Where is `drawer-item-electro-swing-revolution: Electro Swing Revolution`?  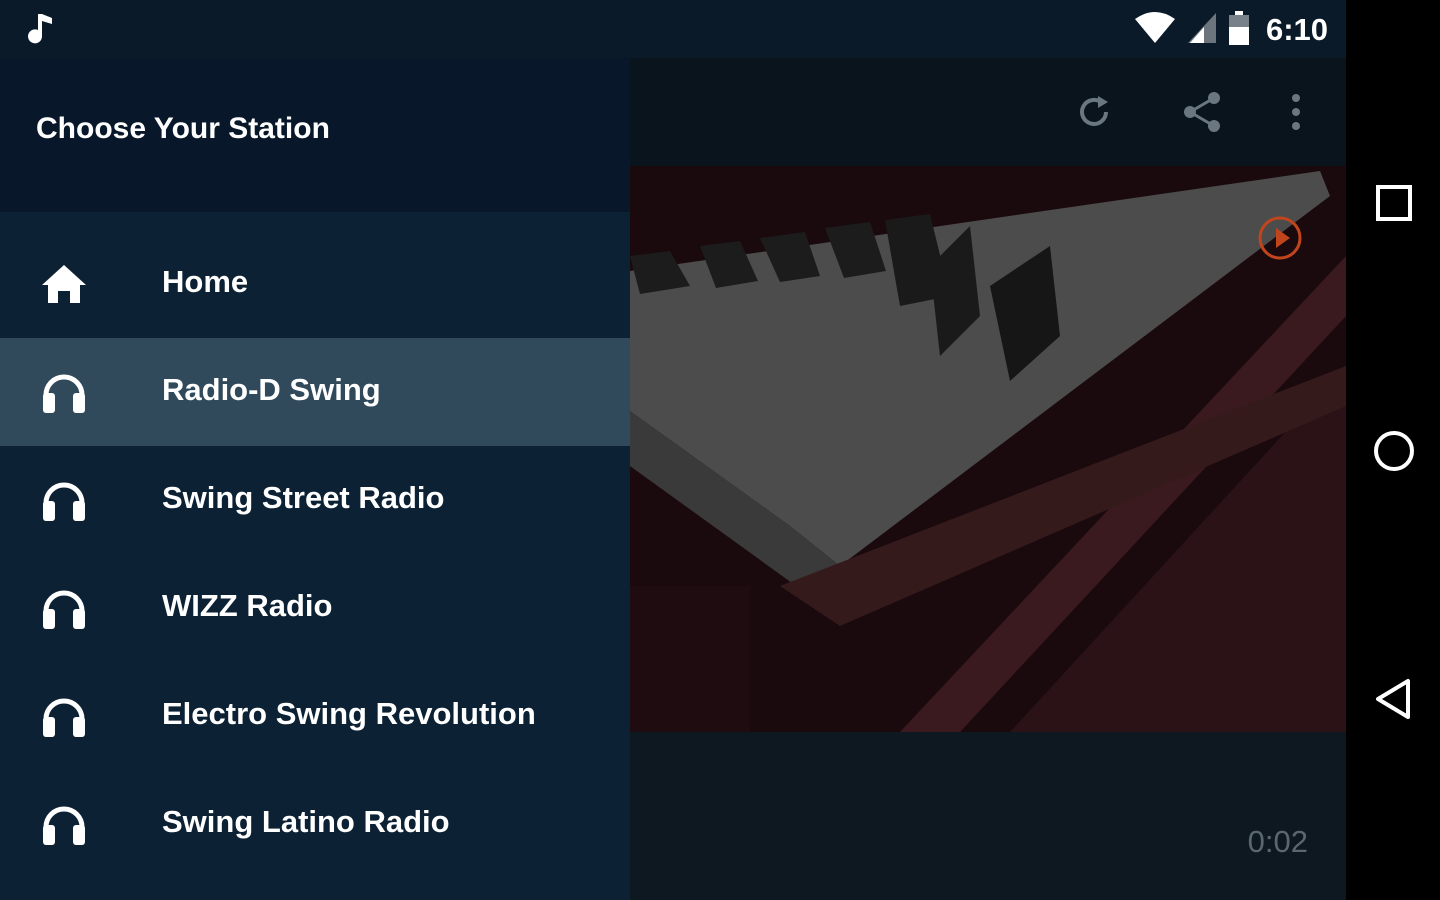 drawer-item-electro-swing-revolution: Electro Swing Revolution is located at coordinates (315, 716).